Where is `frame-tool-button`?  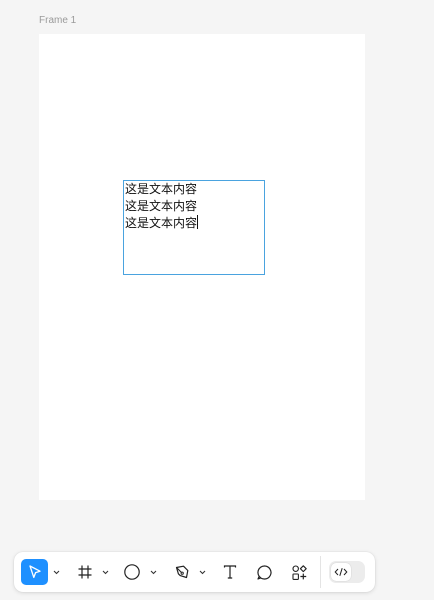
frame-tool-button is located at coordinates (85, 572).